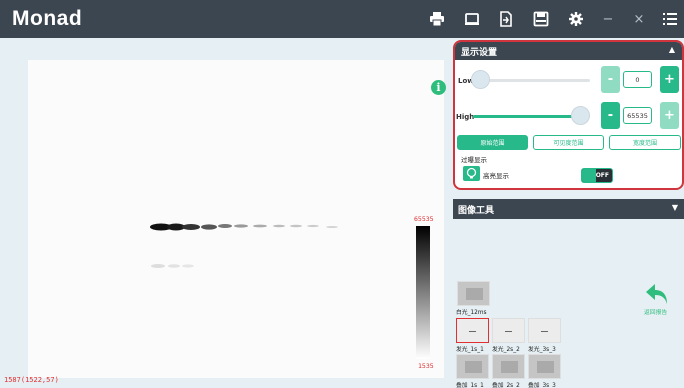 Image resolution: width=684 pixels, height=388 pixels. Describe the element at coordinates (533, 80) in the screenshot. I see `low-slider-track` at that location.